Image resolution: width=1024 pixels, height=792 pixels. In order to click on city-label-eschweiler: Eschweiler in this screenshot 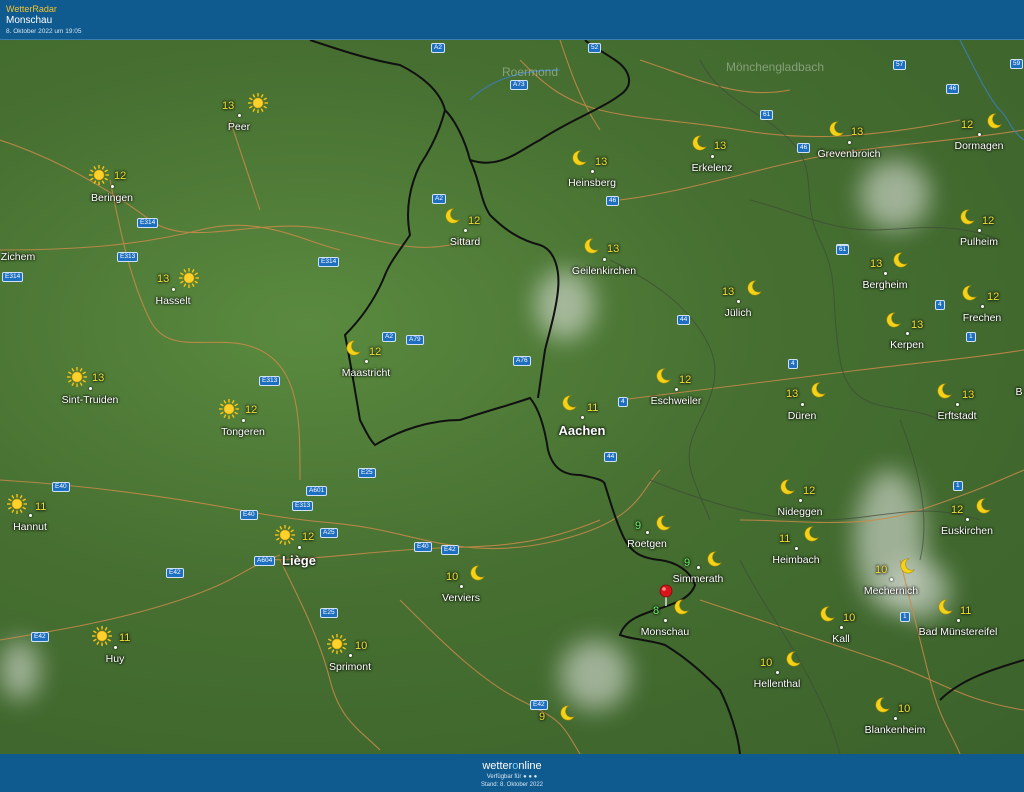, I will do `click(676, 401)`.